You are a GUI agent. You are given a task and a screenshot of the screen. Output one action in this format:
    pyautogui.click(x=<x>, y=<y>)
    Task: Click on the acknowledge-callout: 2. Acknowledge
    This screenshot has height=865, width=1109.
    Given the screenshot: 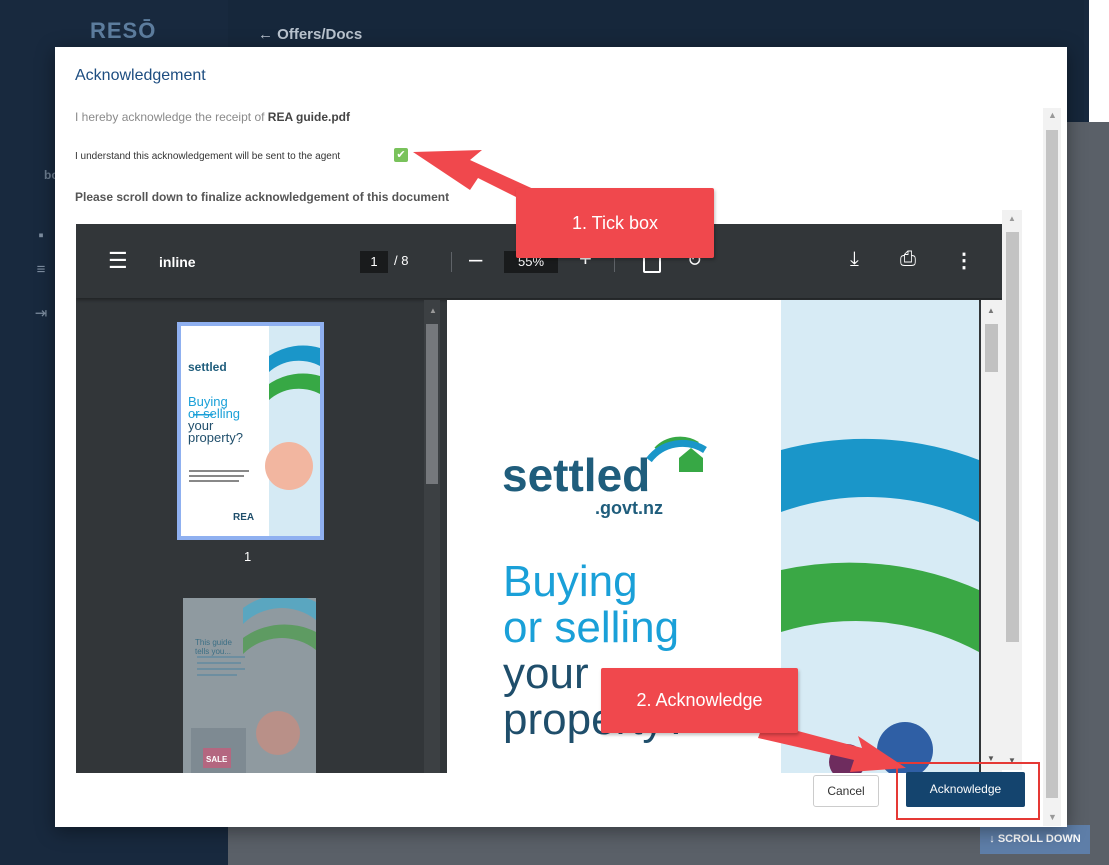 What is the action you would take?
    pyautogui.click(x=699, y=700)
    